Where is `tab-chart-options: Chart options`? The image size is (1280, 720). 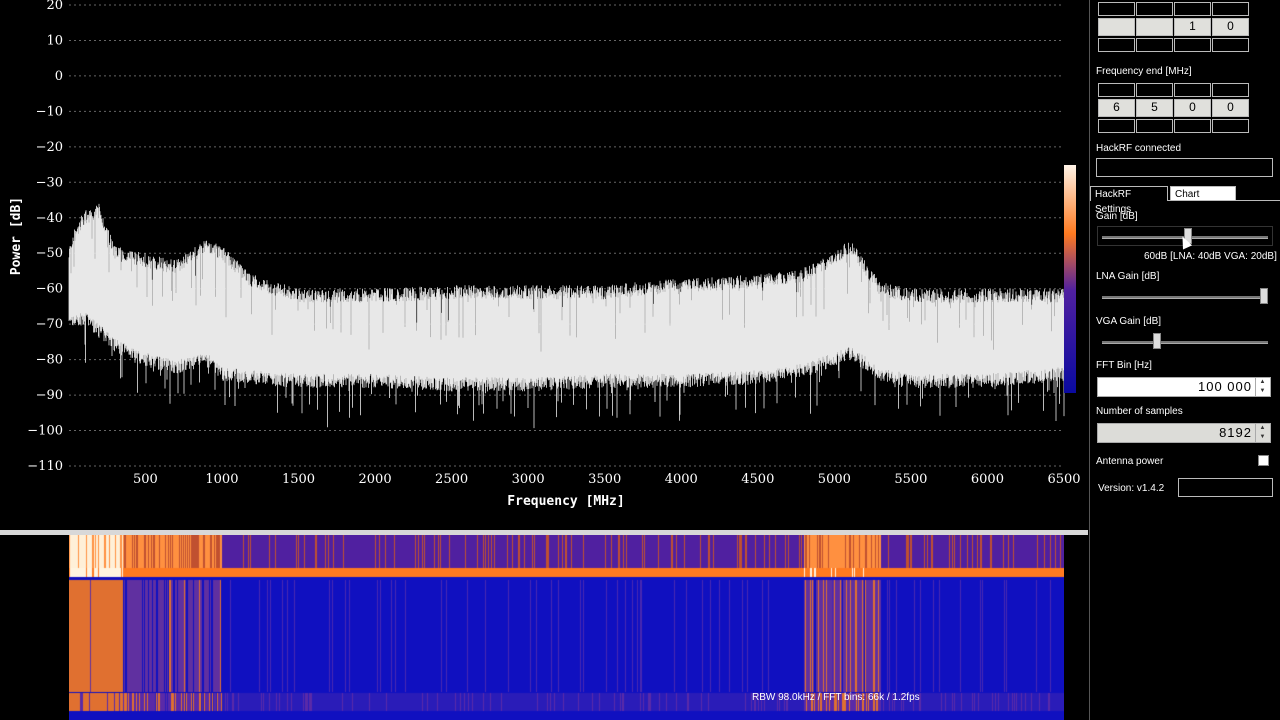
tab-chart-options: Chart options is located at coordinates (1203, 200).